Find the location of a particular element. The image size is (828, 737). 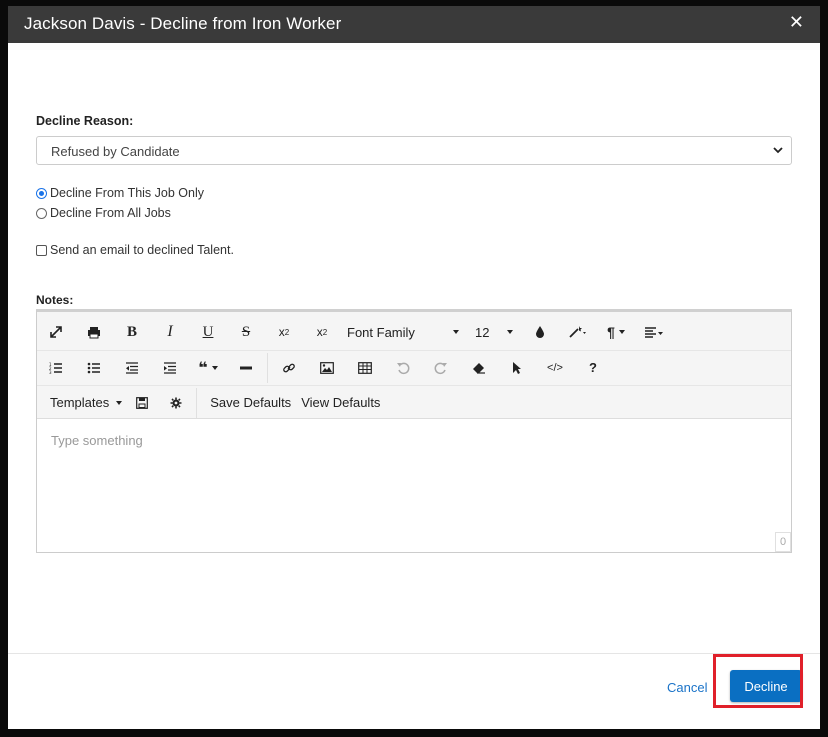

select-icon is located at coordinates (517, 368).